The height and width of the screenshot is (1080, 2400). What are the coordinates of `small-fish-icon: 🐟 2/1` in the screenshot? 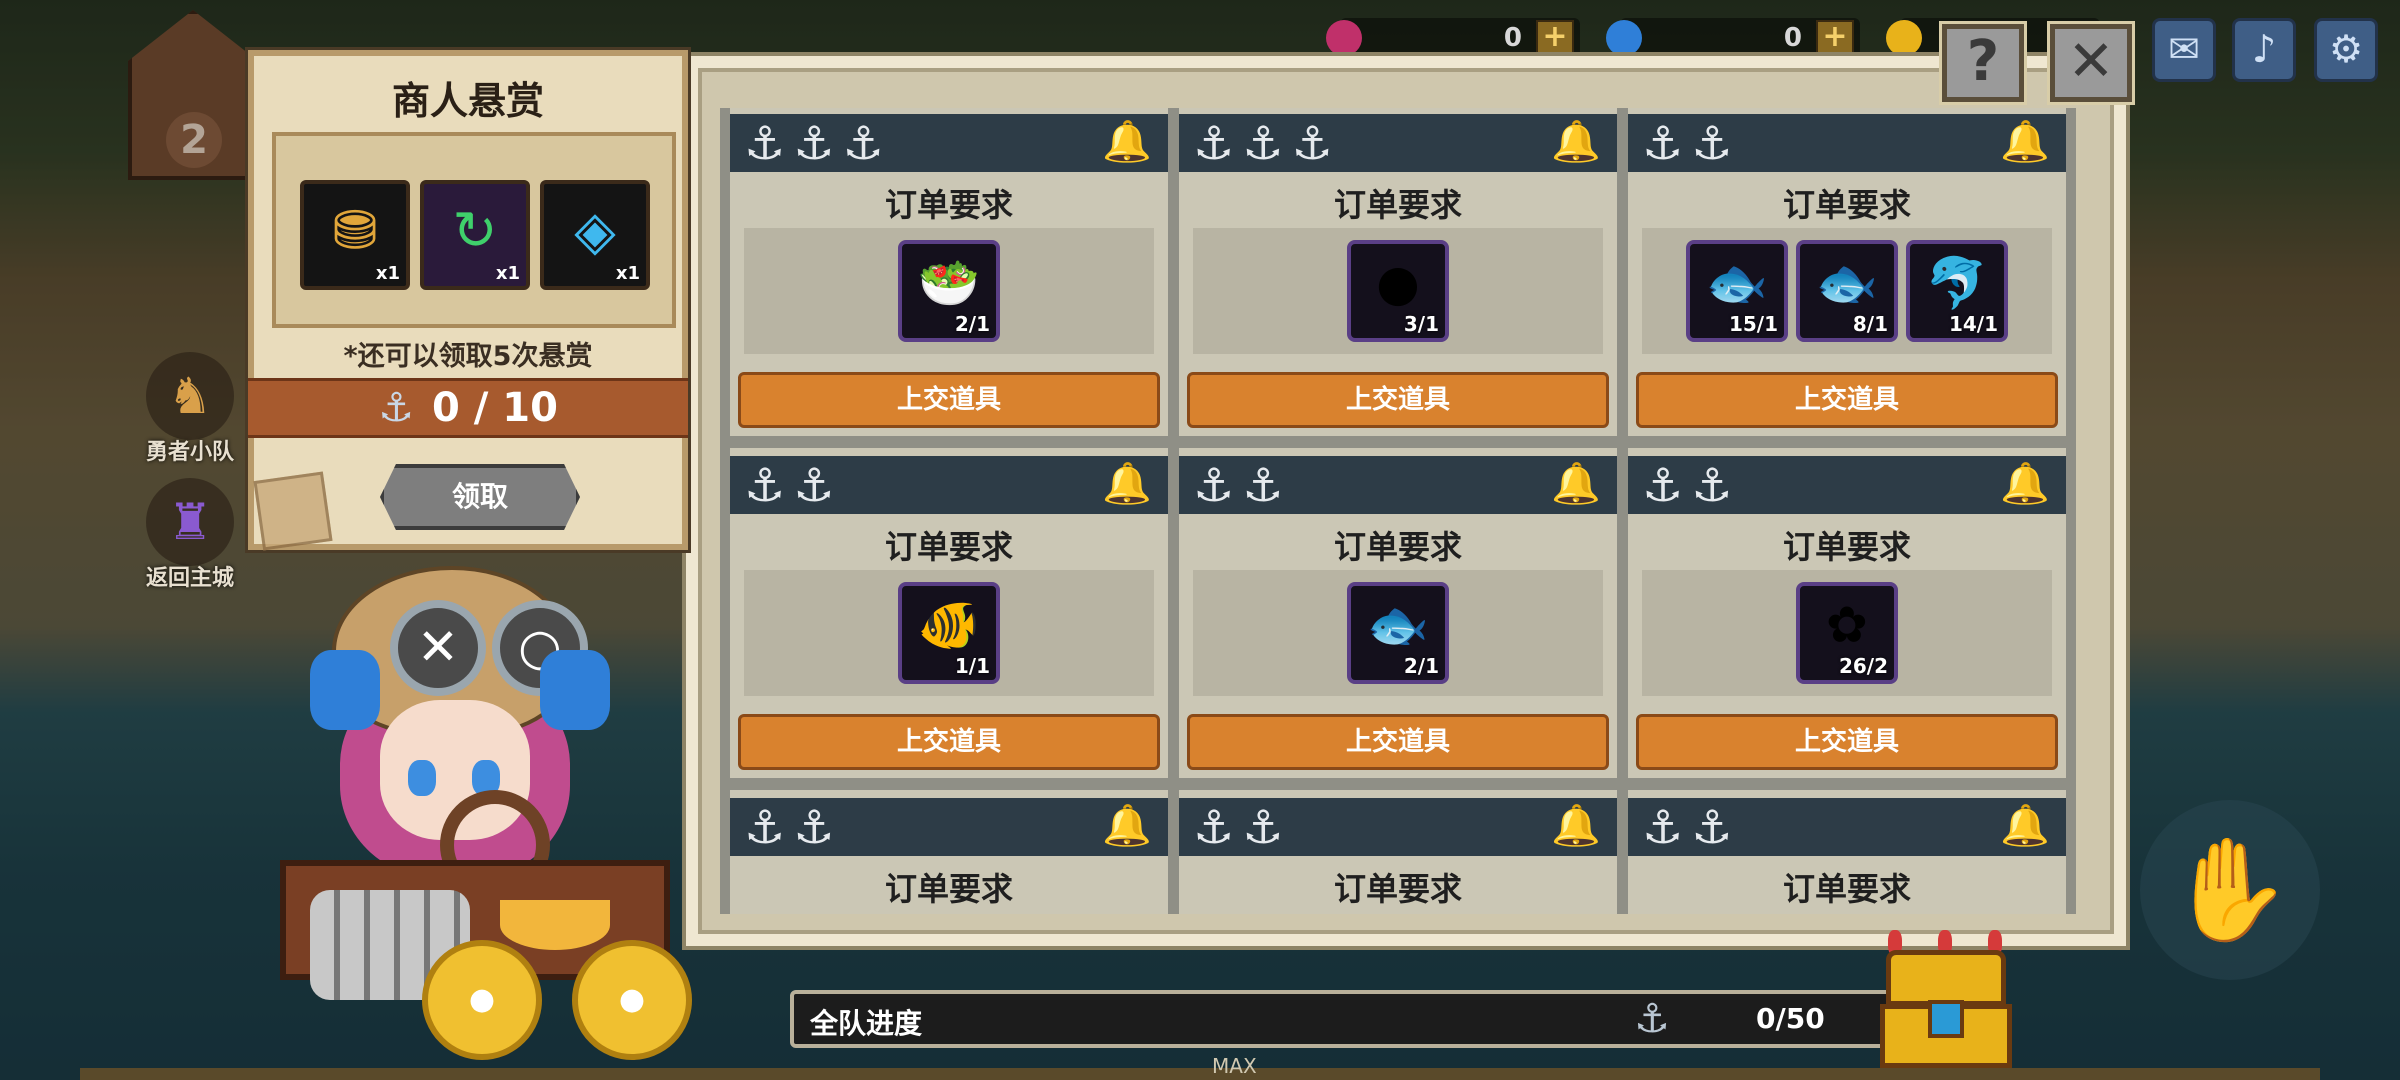 It's located at (1398, 633).